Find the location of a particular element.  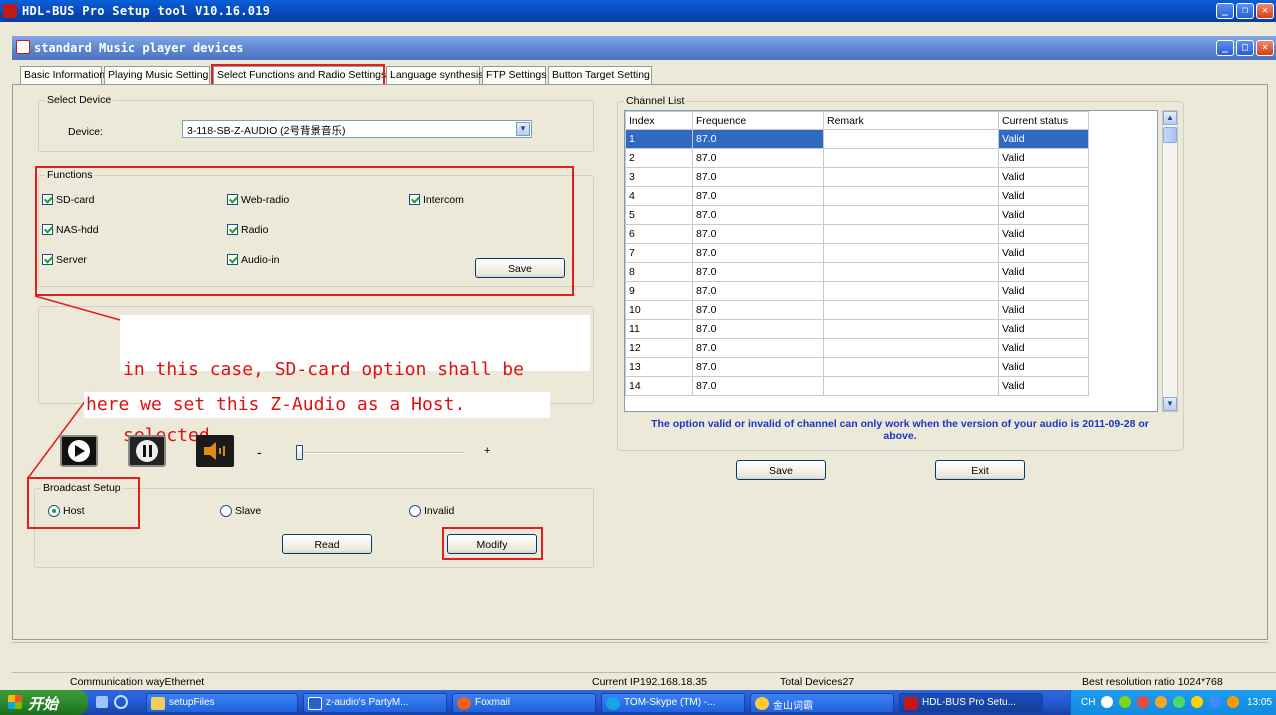

cell-index: 3 is located at coordinates (659, 177).